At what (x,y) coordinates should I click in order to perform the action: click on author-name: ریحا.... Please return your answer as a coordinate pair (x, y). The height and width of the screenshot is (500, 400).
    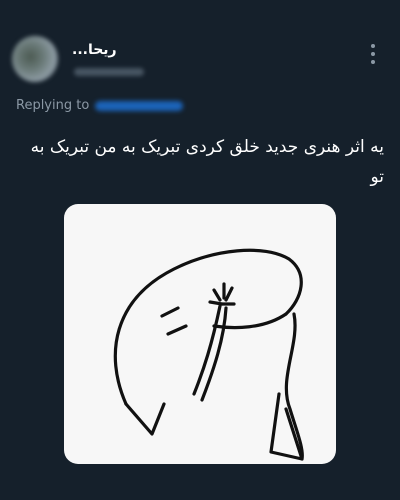
    Looking at the image, I should click on (94, 50).